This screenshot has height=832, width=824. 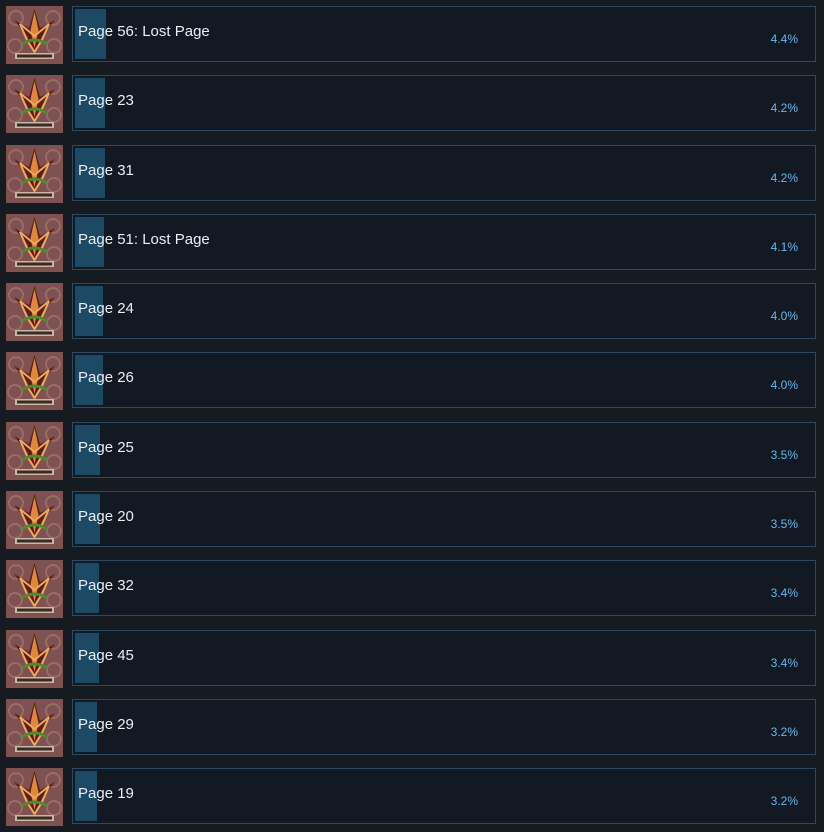 What do you see at coordinates (106, 170) in the screenshot?
I see `achievement-title: Page 31` at bounding box center [106, 170].